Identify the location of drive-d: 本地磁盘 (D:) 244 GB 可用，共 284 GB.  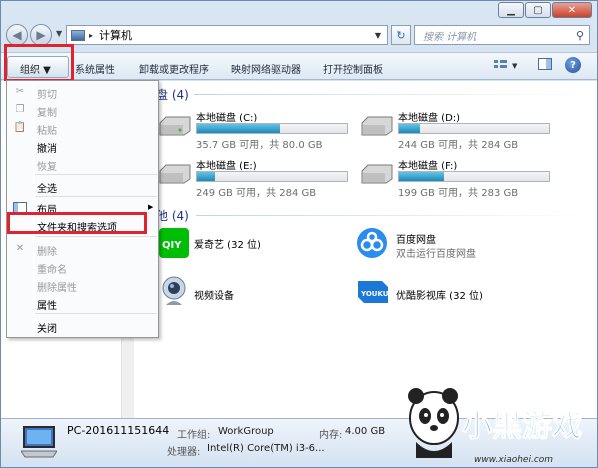
(460, 130).